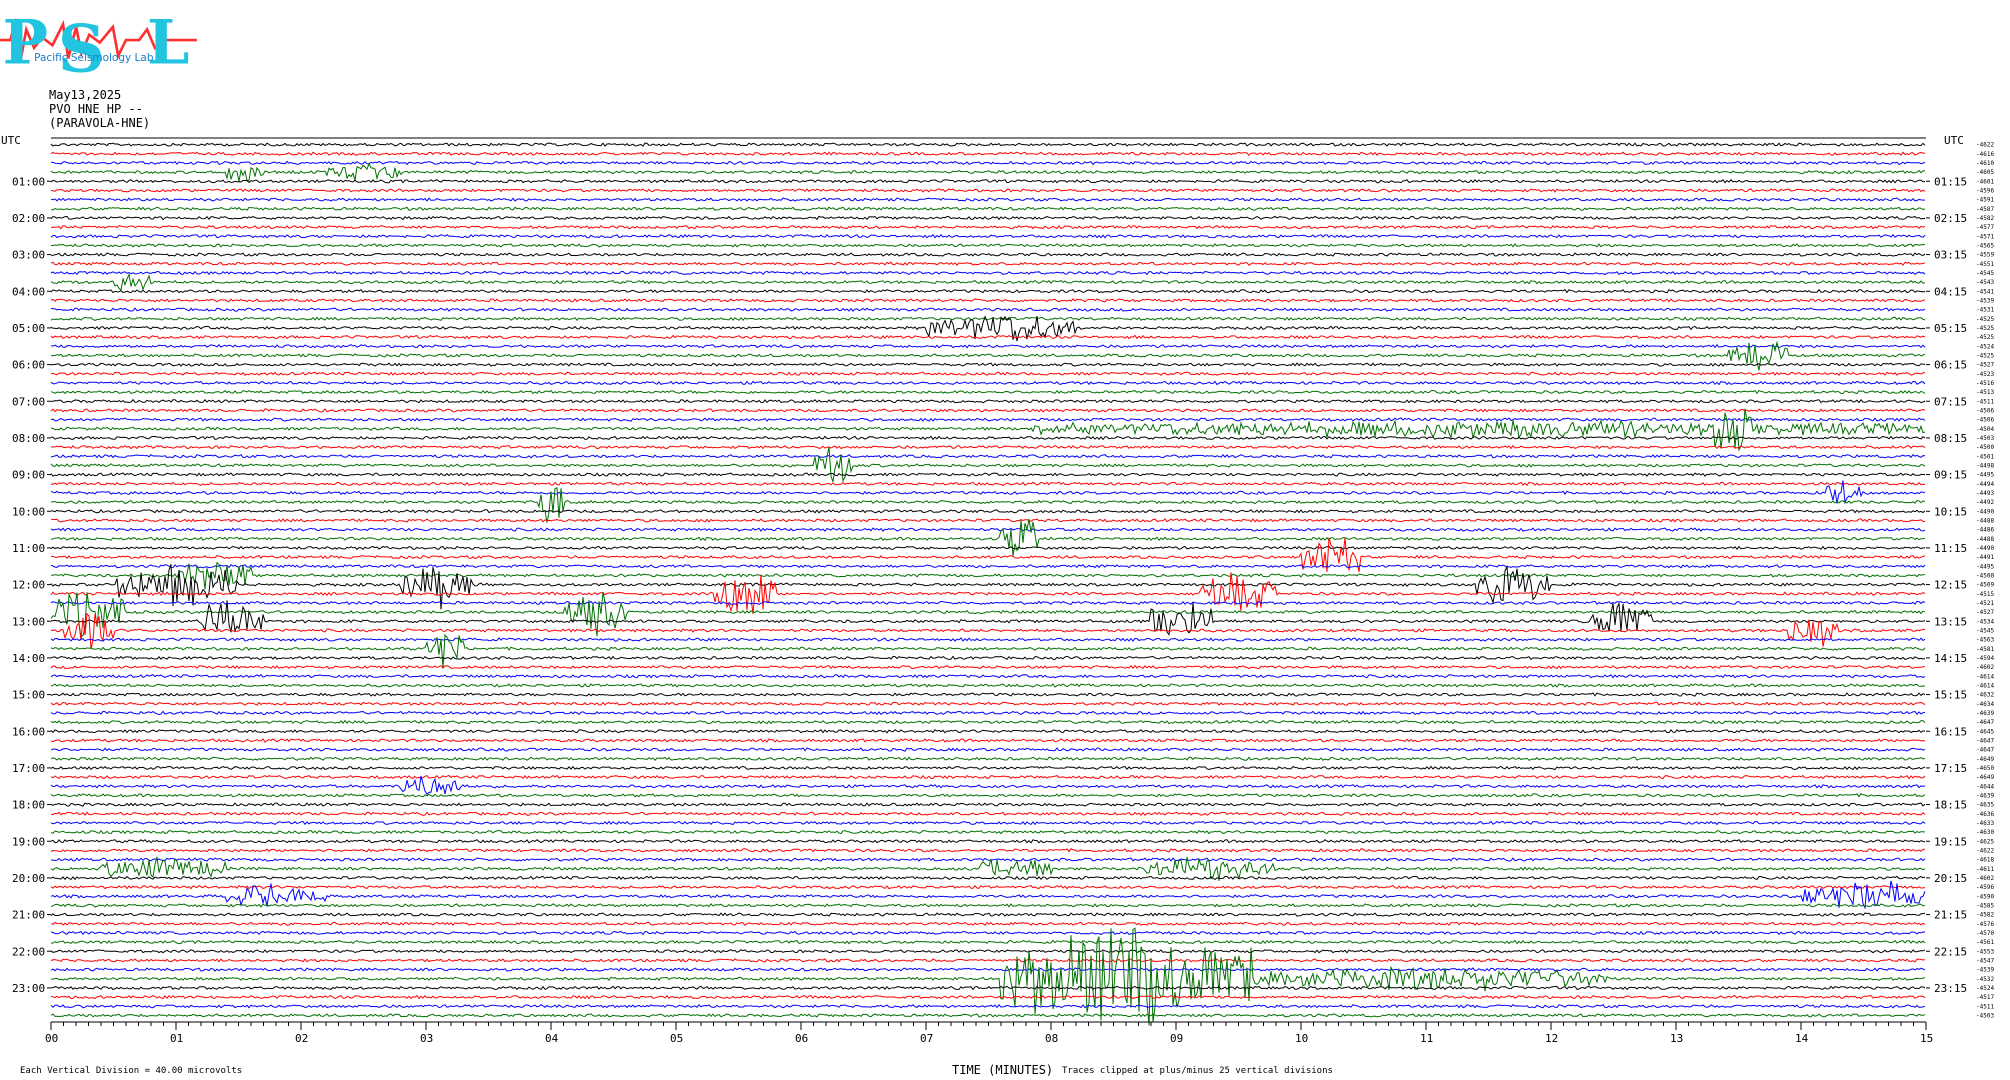  Describe the element at coordinates (1551, 1038) in the screenshot. I see `x-tick-label: 12` at that location.